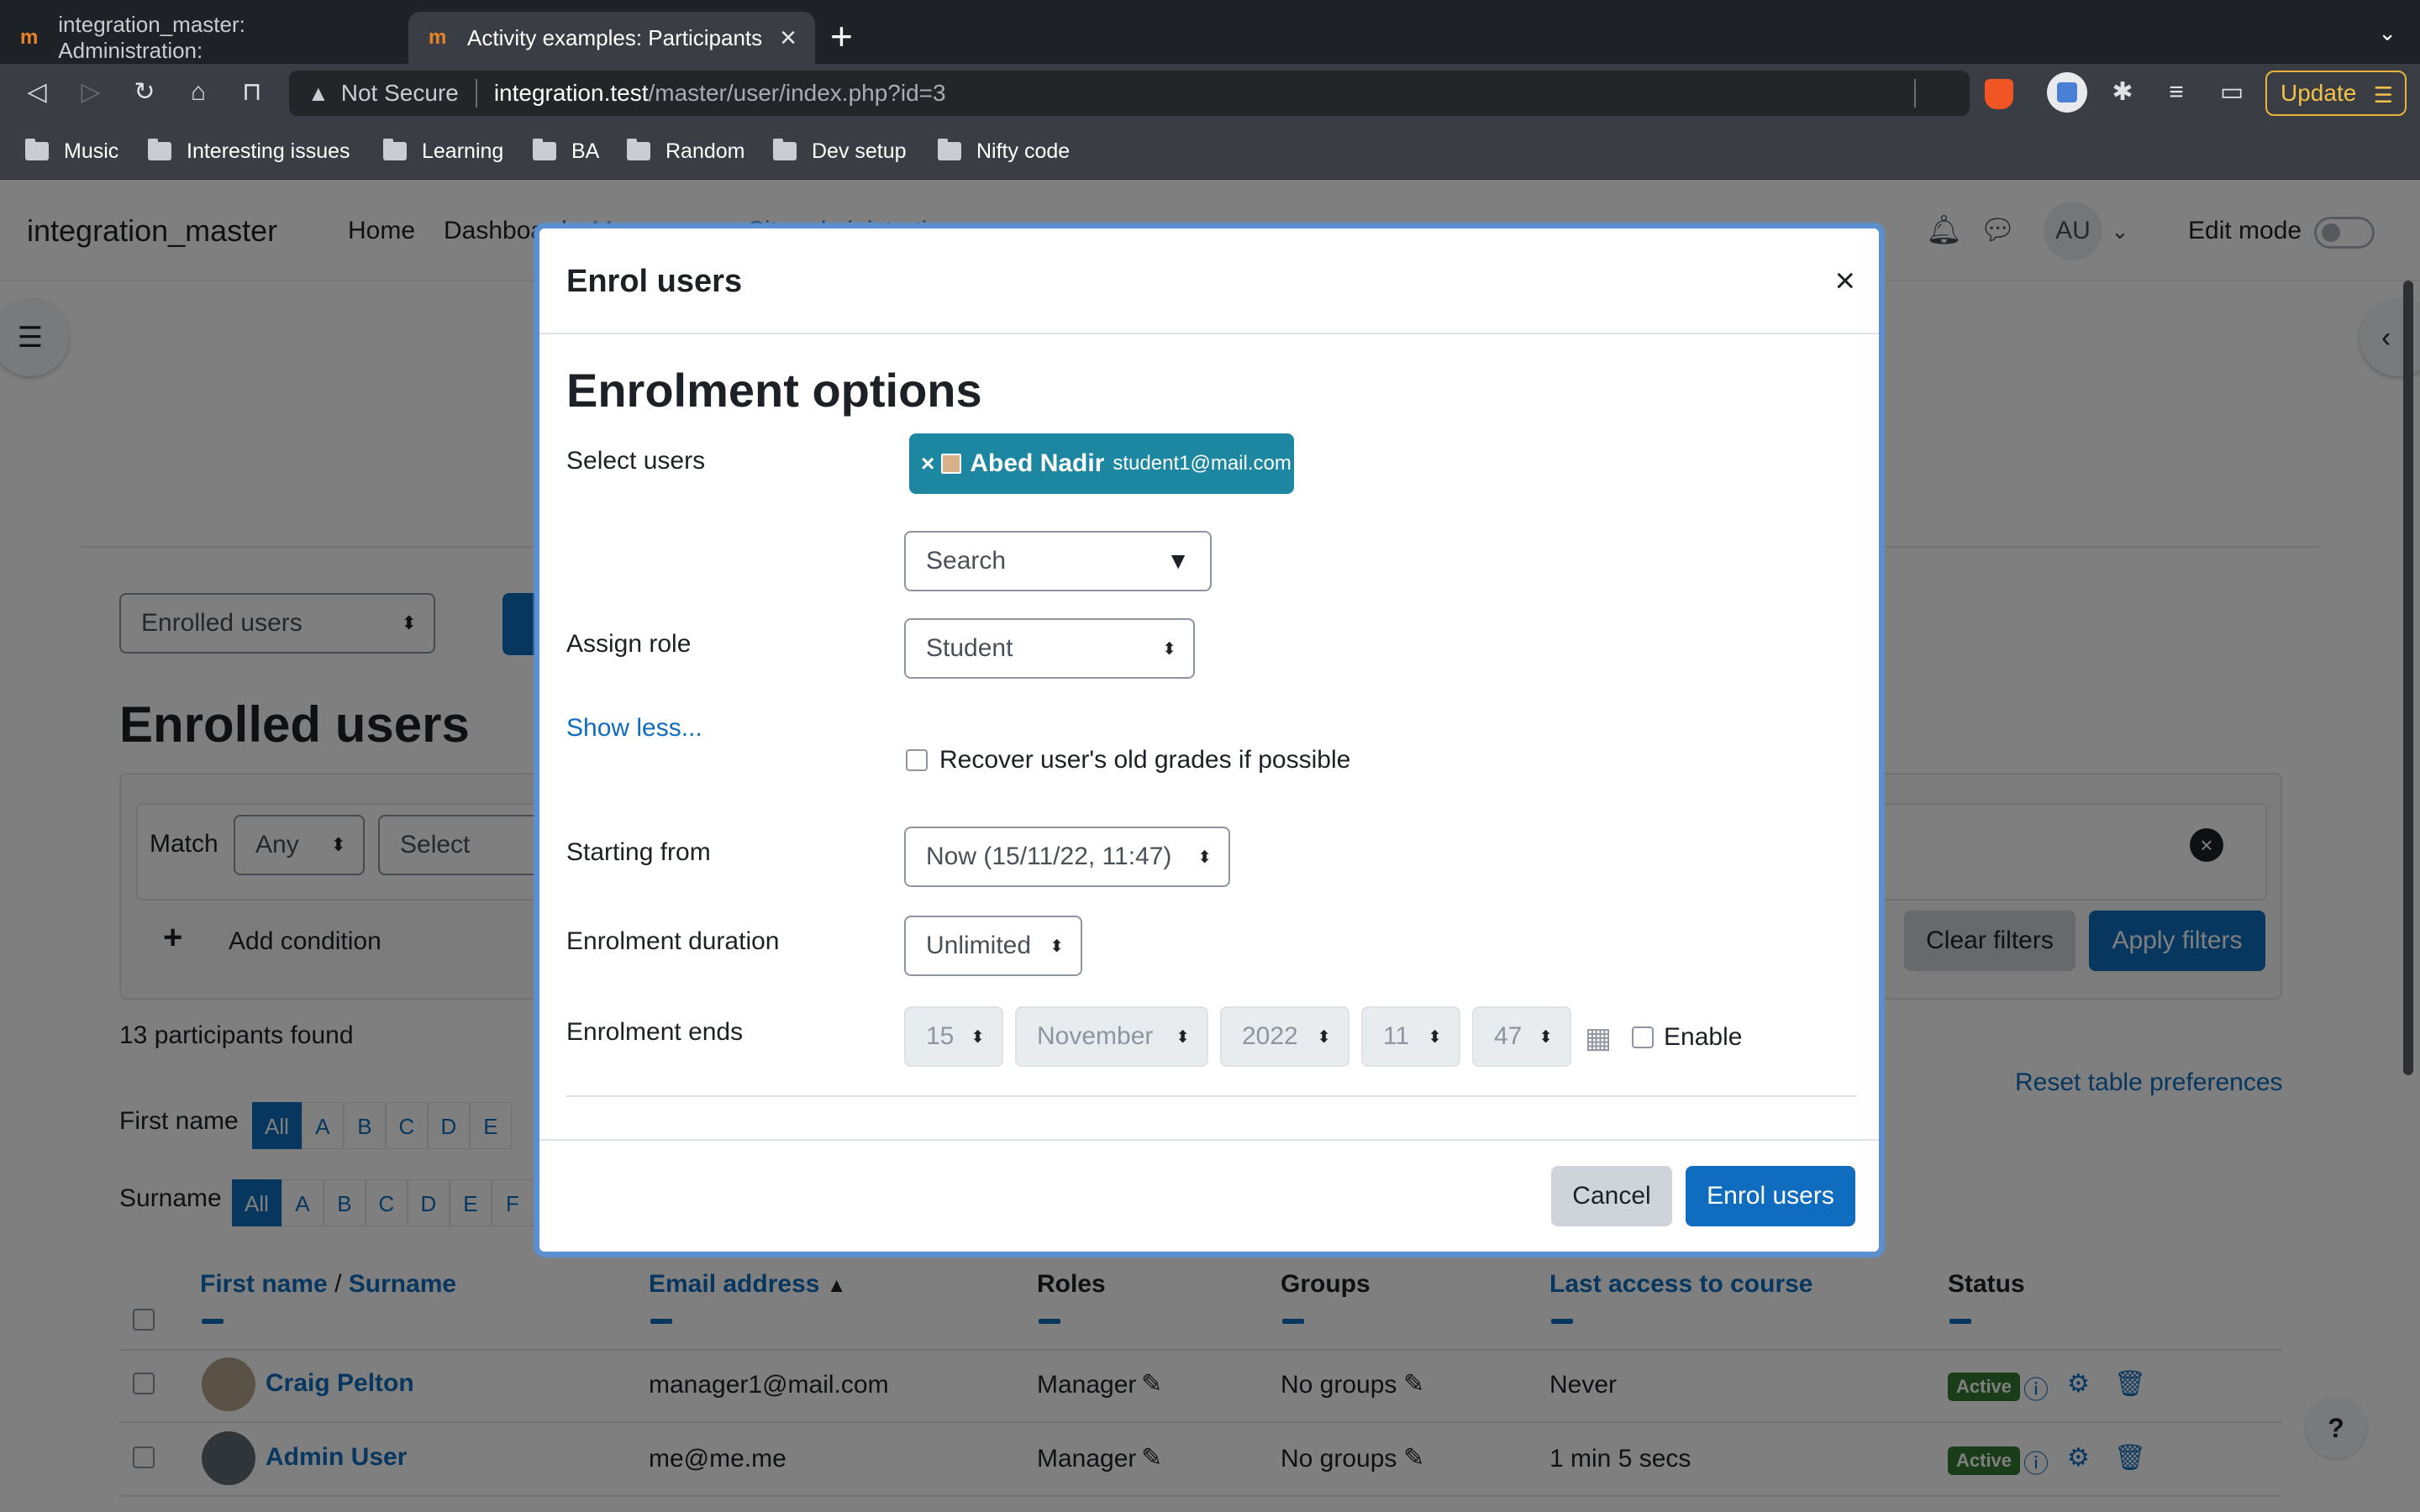 This screenshot has height=1512, width=2420. What do you see at coordinates (797, 93) in the screenshot?
I see `url-path: /master/user/index.php?id=3` at bounding box center [797, 93].